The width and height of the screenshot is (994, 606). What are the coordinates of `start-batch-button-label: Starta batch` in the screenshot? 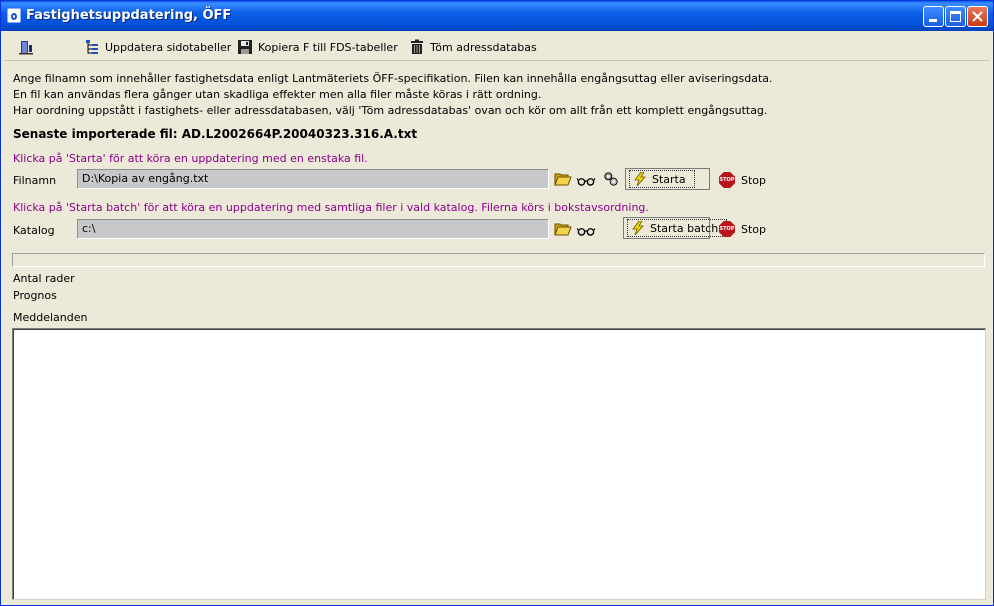 It's located at (684, 228).